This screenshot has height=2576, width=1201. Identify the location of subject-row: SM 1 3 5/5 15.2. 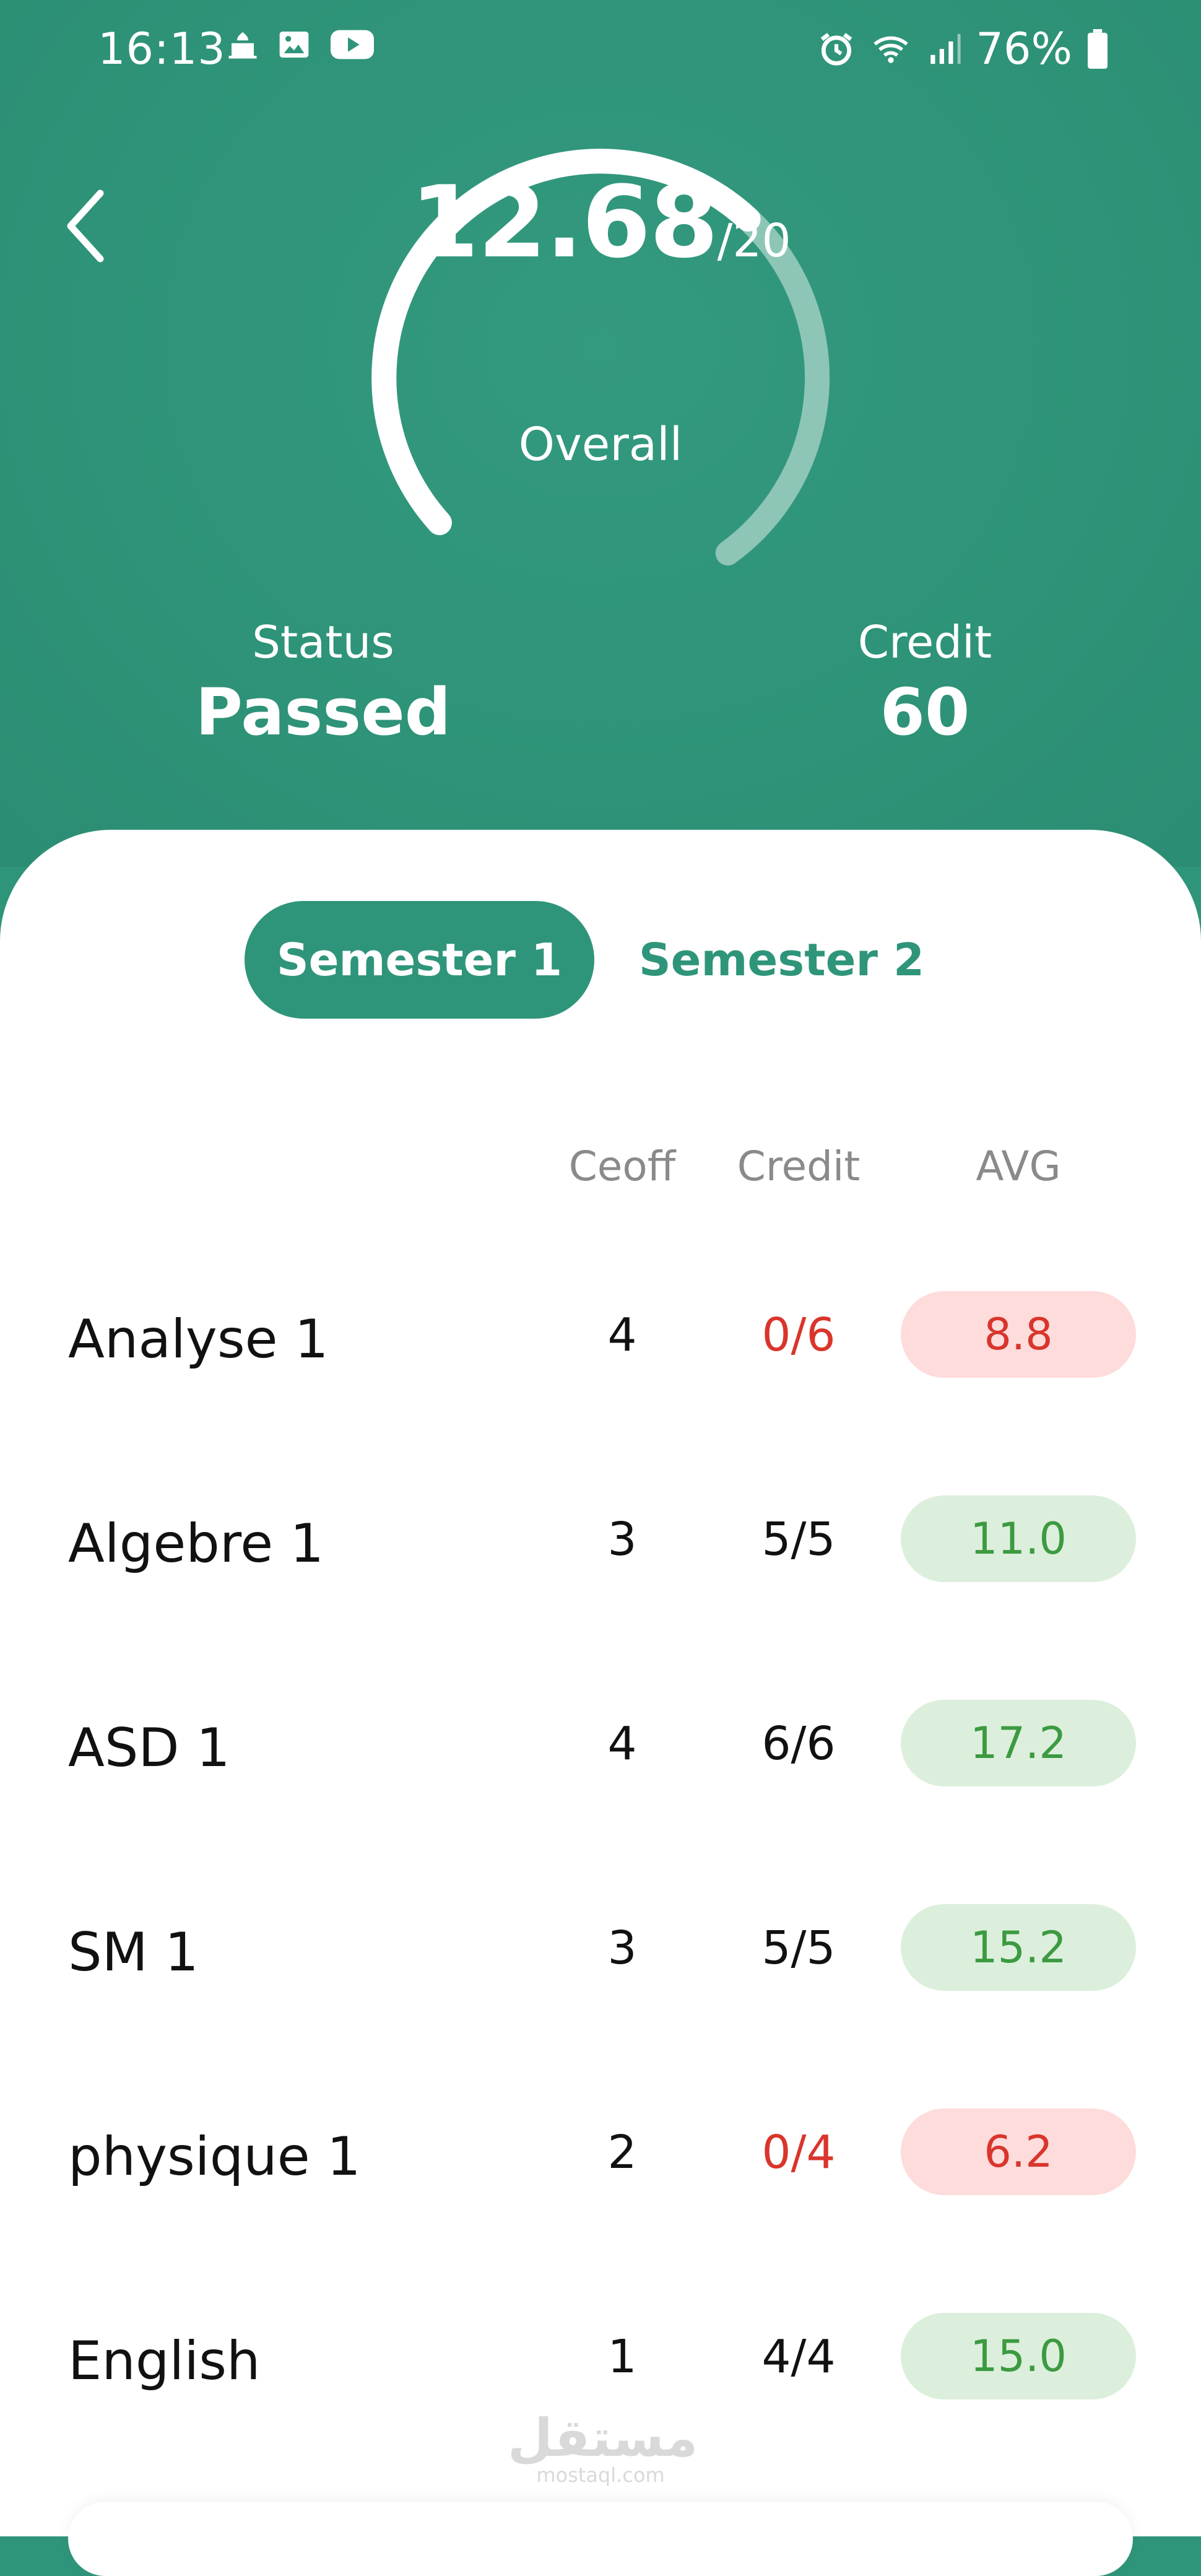
(600, 1947).